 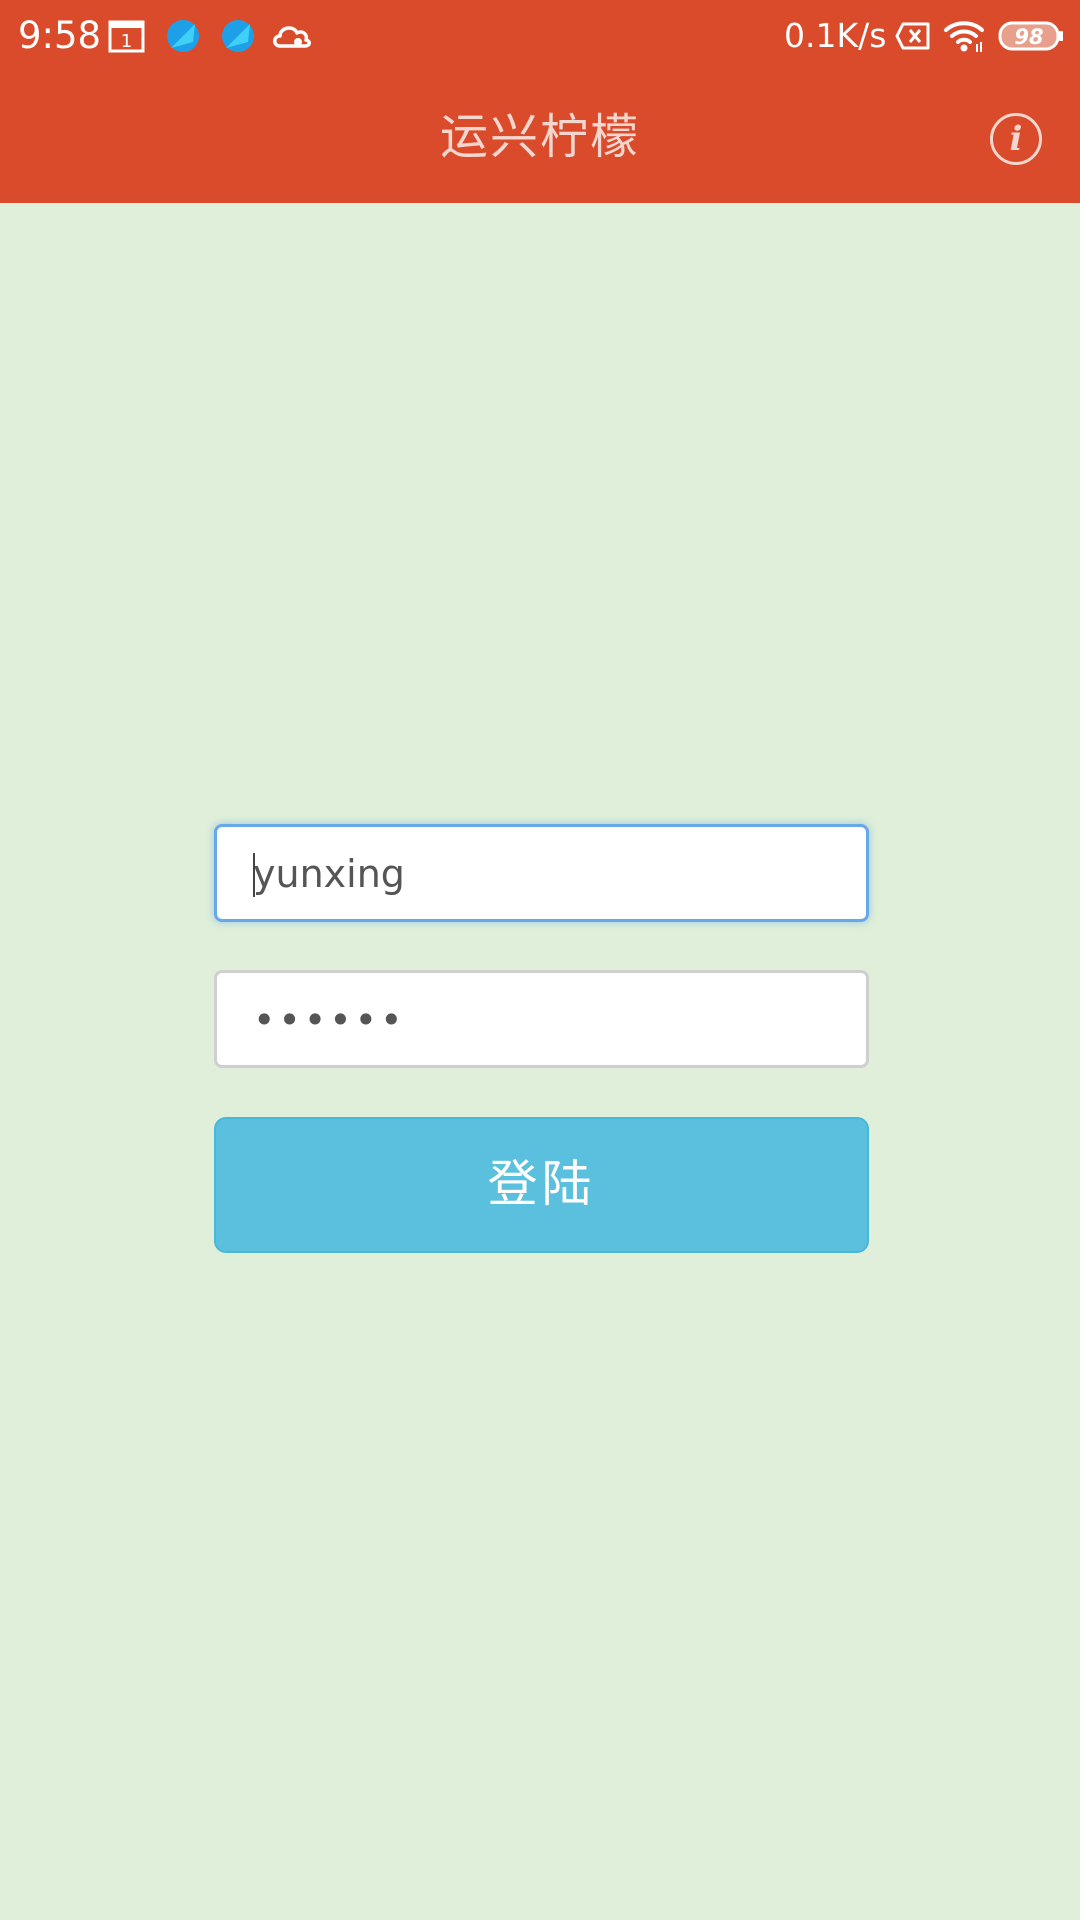 What do you see at coordinates (540, 36) in the screenshot?
I see `status-bar: 9:58 1 0.1K/s 98` at bounding box center [540, 36].